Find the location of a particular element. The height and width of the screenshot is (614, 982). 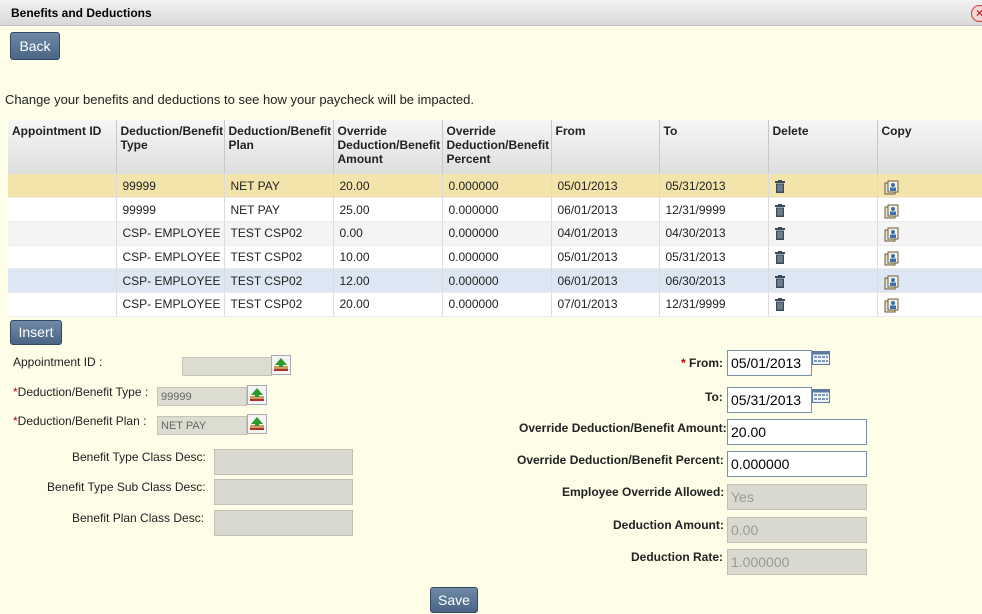

cell-amount: 25.00 is located at coordinates (388, 209).